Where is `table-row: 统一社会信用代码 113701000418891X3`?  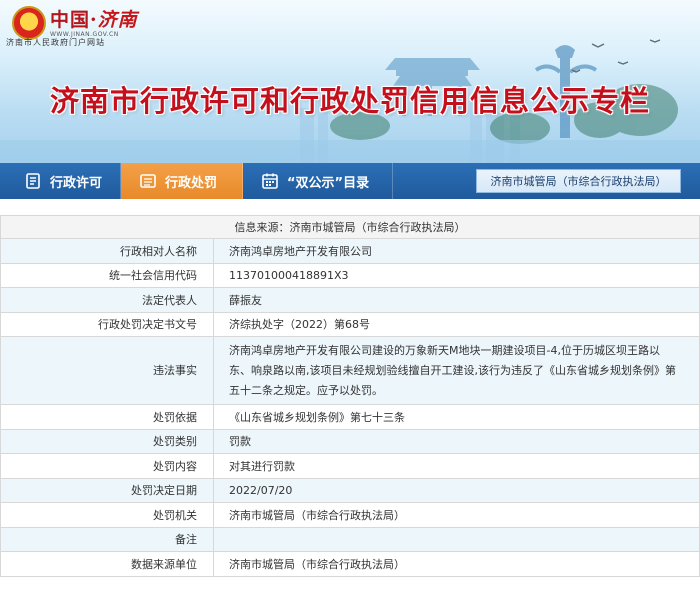
table-row: 统一社会信用代码 113701000418891X3 is located at coordinates (350, 275).